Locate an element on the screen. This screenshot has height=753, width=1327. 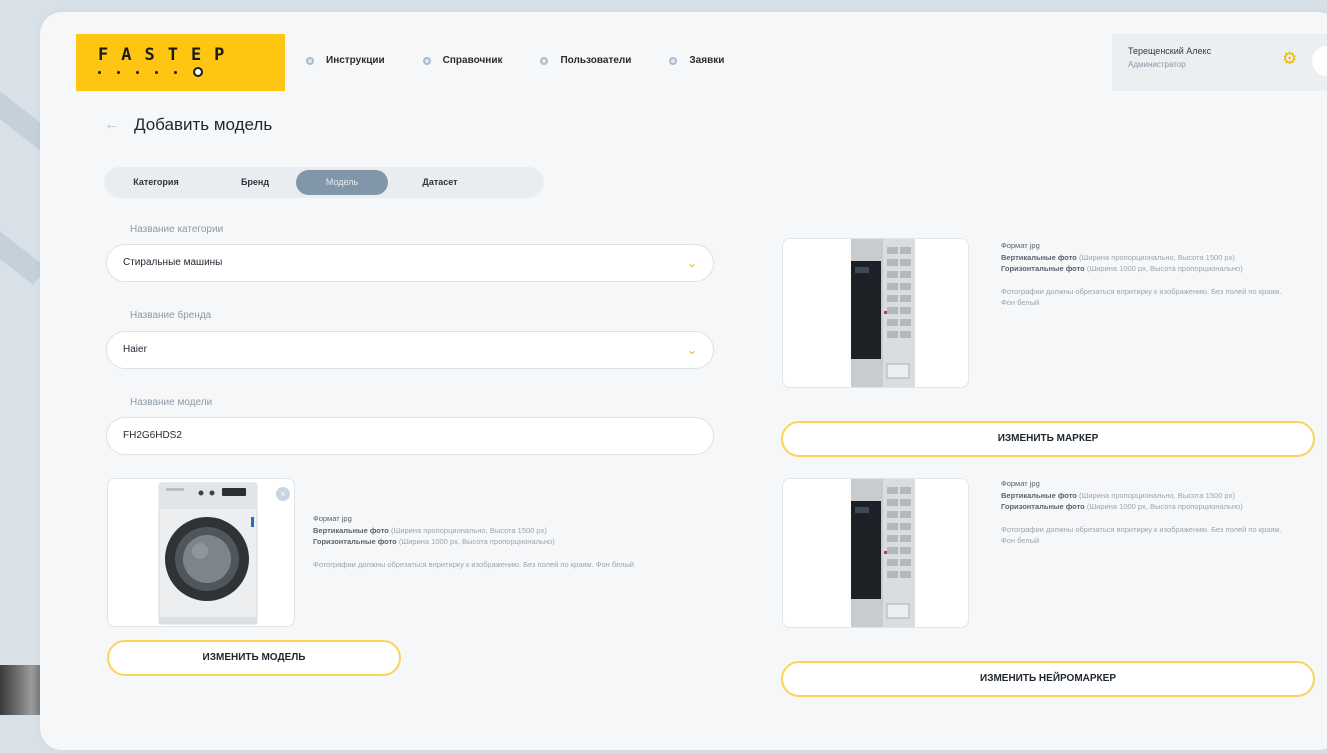
marker-photo is located at coordinates (875, 313).